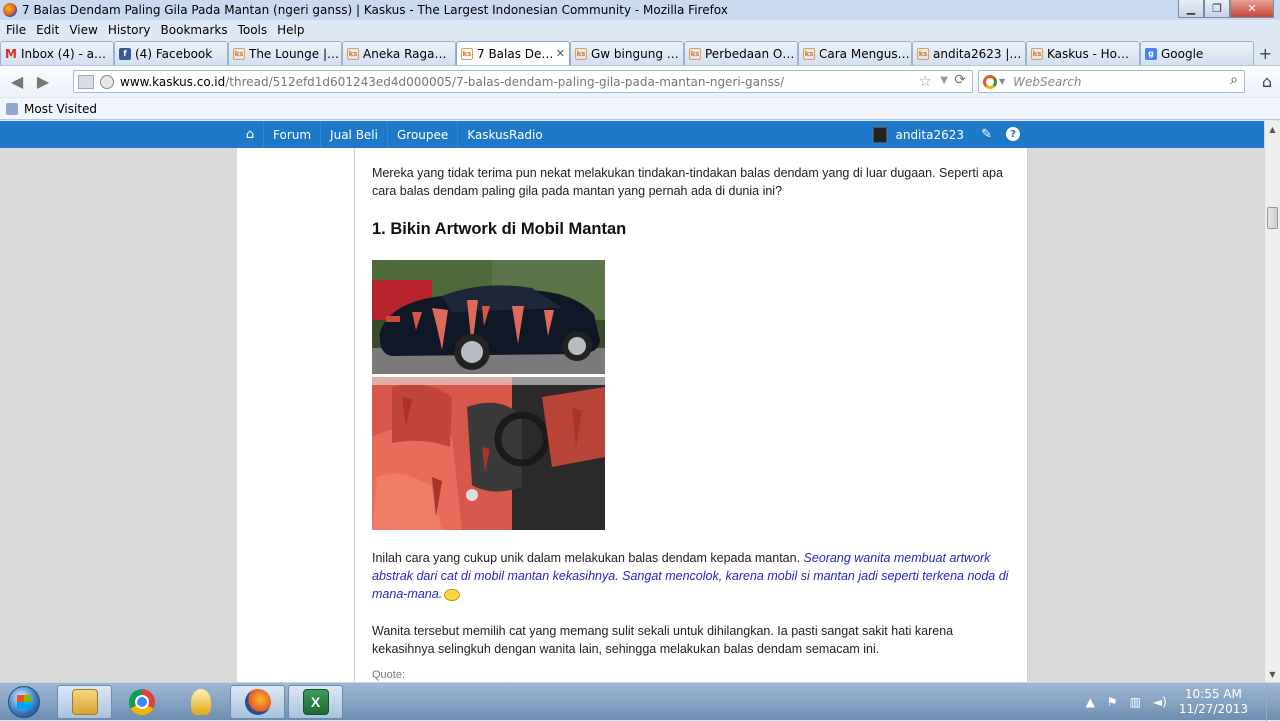  Describe the element at coordinates (1111, 81) in the screenshot. I see `search-box: ▼ WebSearch ⌕` at that location.